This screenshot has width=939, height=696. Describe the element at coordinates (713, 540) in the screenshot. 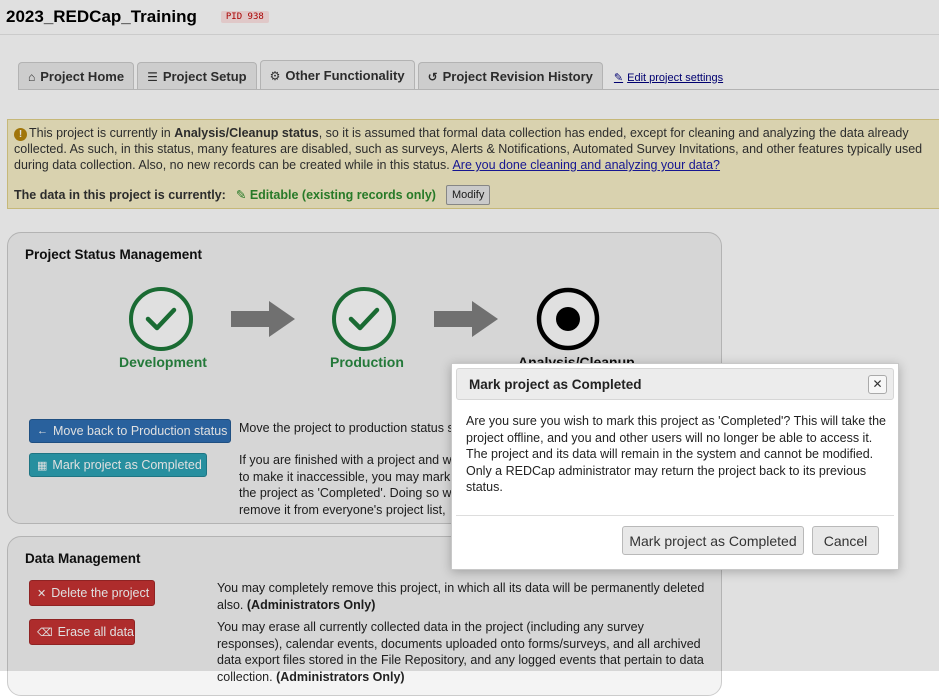

I see `confirm-mark-completed-button: Mark project as Completed` at that location.